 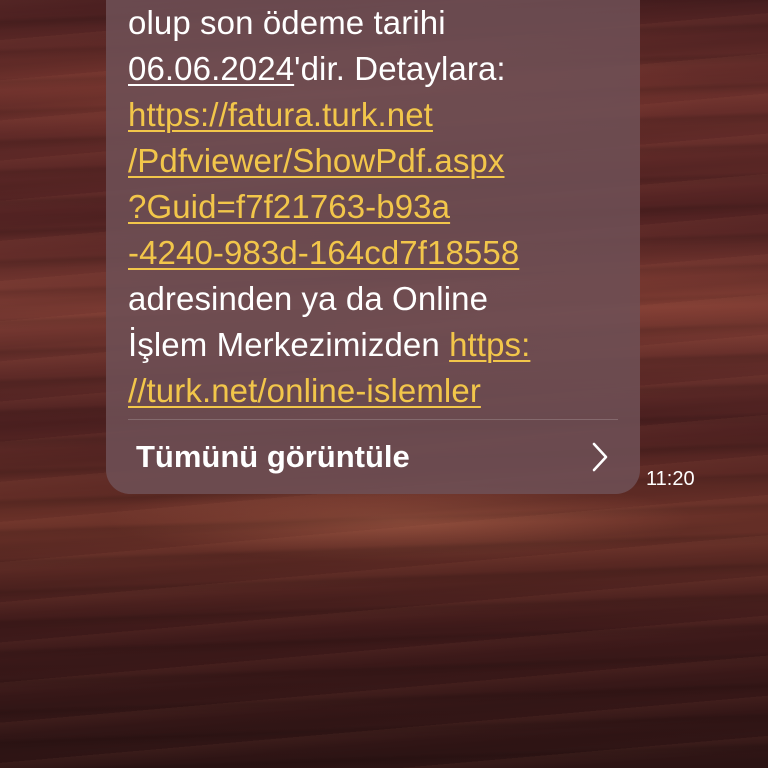 What do you see at coordinates (280, 114) in the screenshot?
I see `invoice-link: https://fatura.turk.net` at bounding box center [280, 114].